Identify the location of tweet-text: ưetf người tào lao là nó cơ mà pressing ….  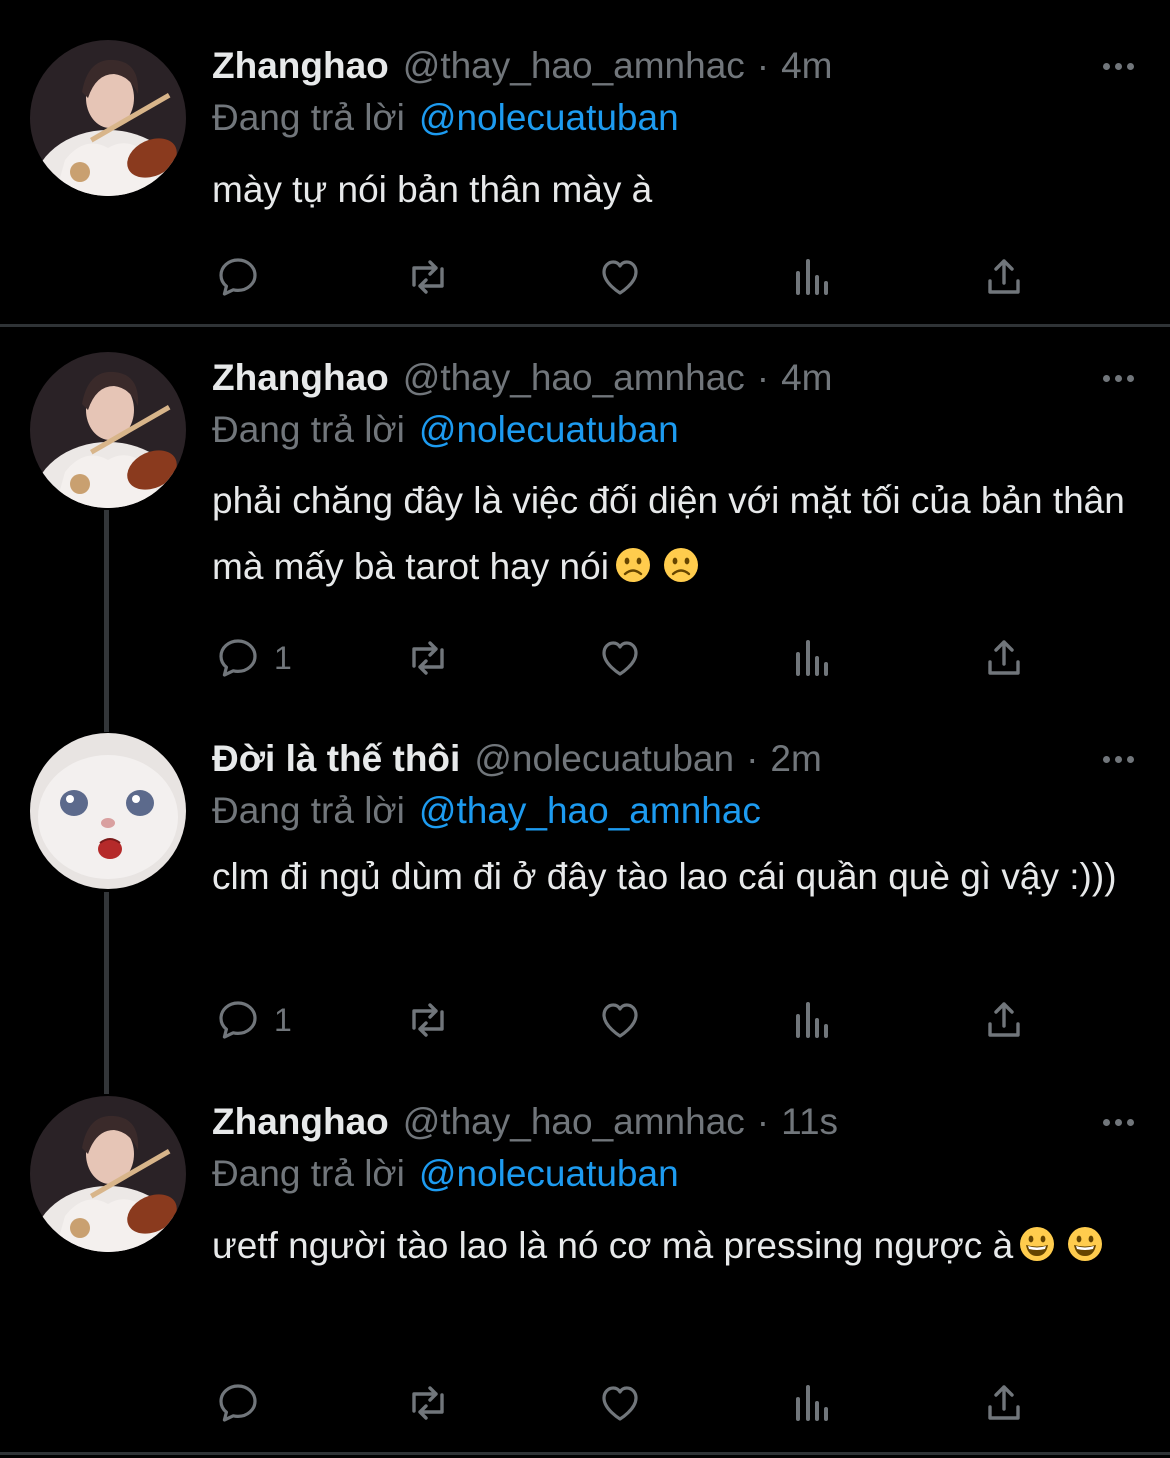
(677, 1246).